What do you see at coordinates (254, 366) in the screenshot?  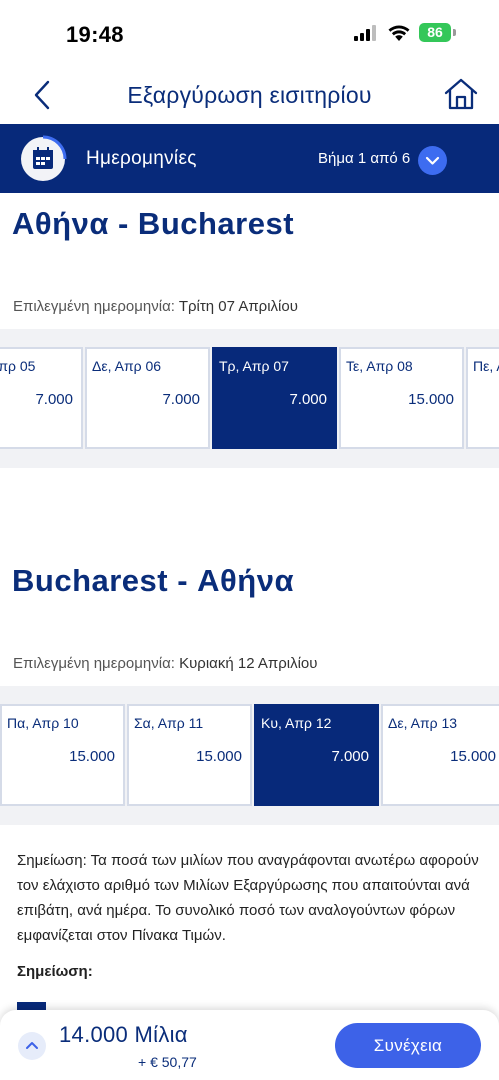 I see `date-label: Τρ, Απρ 07` at bounding box center [254, 366].